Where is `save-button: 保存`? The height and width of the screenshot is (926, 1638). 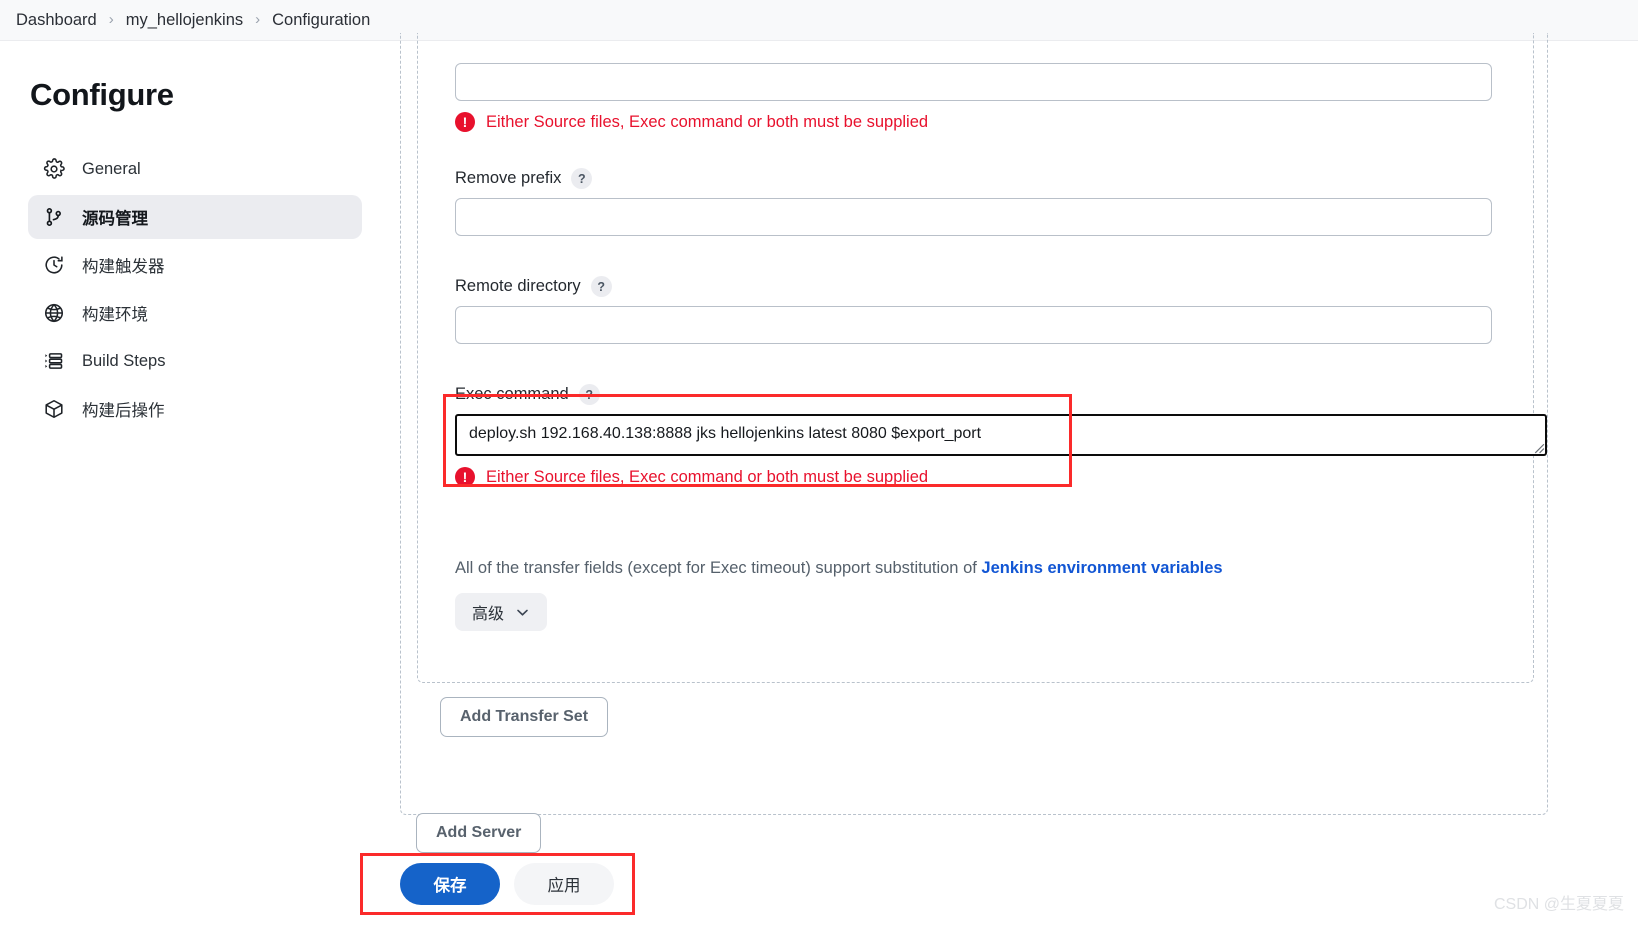 save-button: 保存 is located at coordinates (450, 884).